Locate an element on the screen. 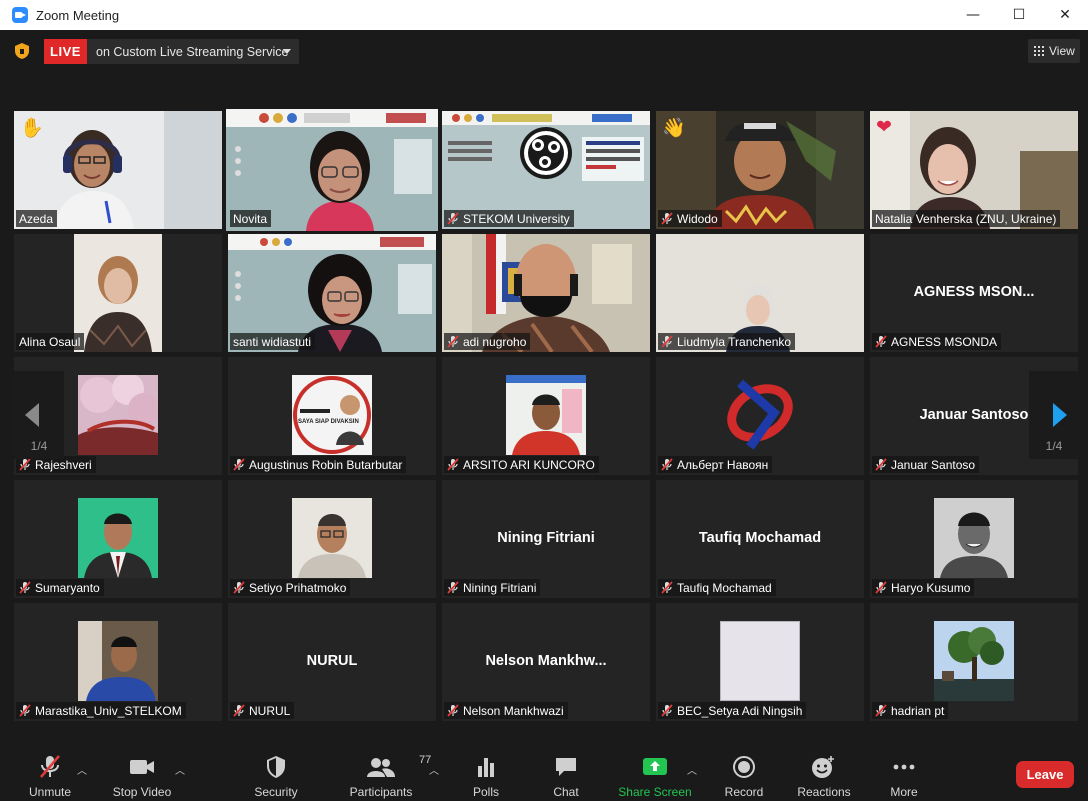 Image resolution: width=1088 pixels, height=801 pixels. more-button: More is located at coordinates (904, 771).